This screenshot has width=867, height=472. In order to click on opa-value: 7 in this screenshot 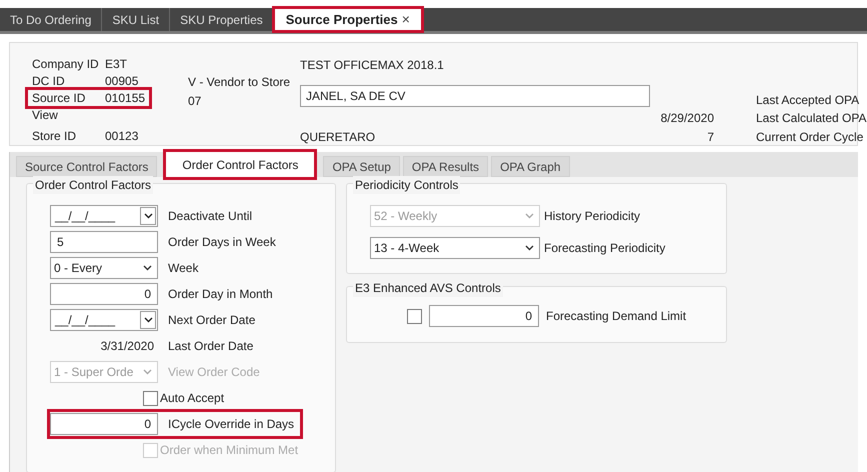, I will do `click(710, 137)`.